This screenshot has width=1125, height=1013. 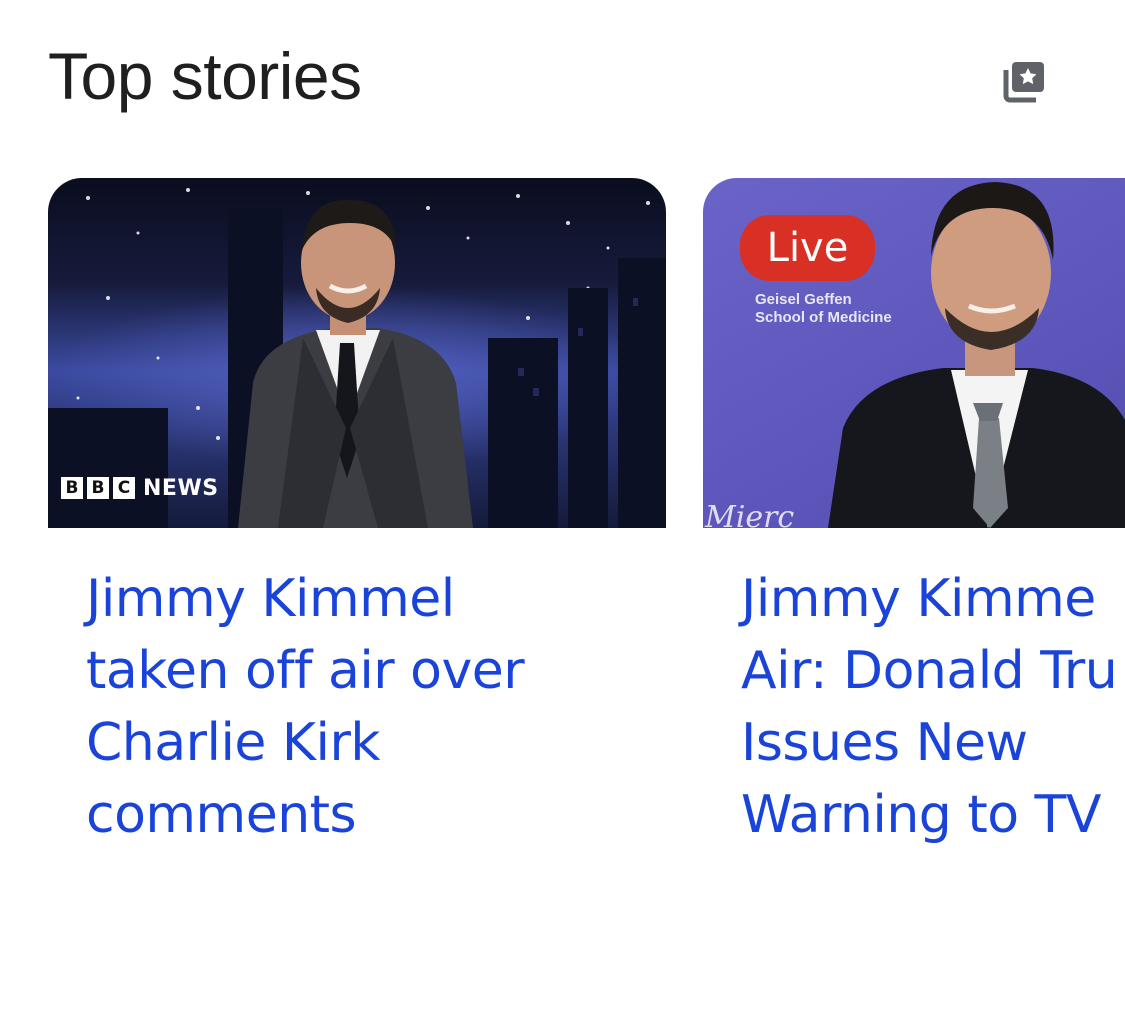 What do you see at coordinates (750, 514) in the screenshot?
I see `backdrop-script: Mierc` at bounding box center [750, 514].